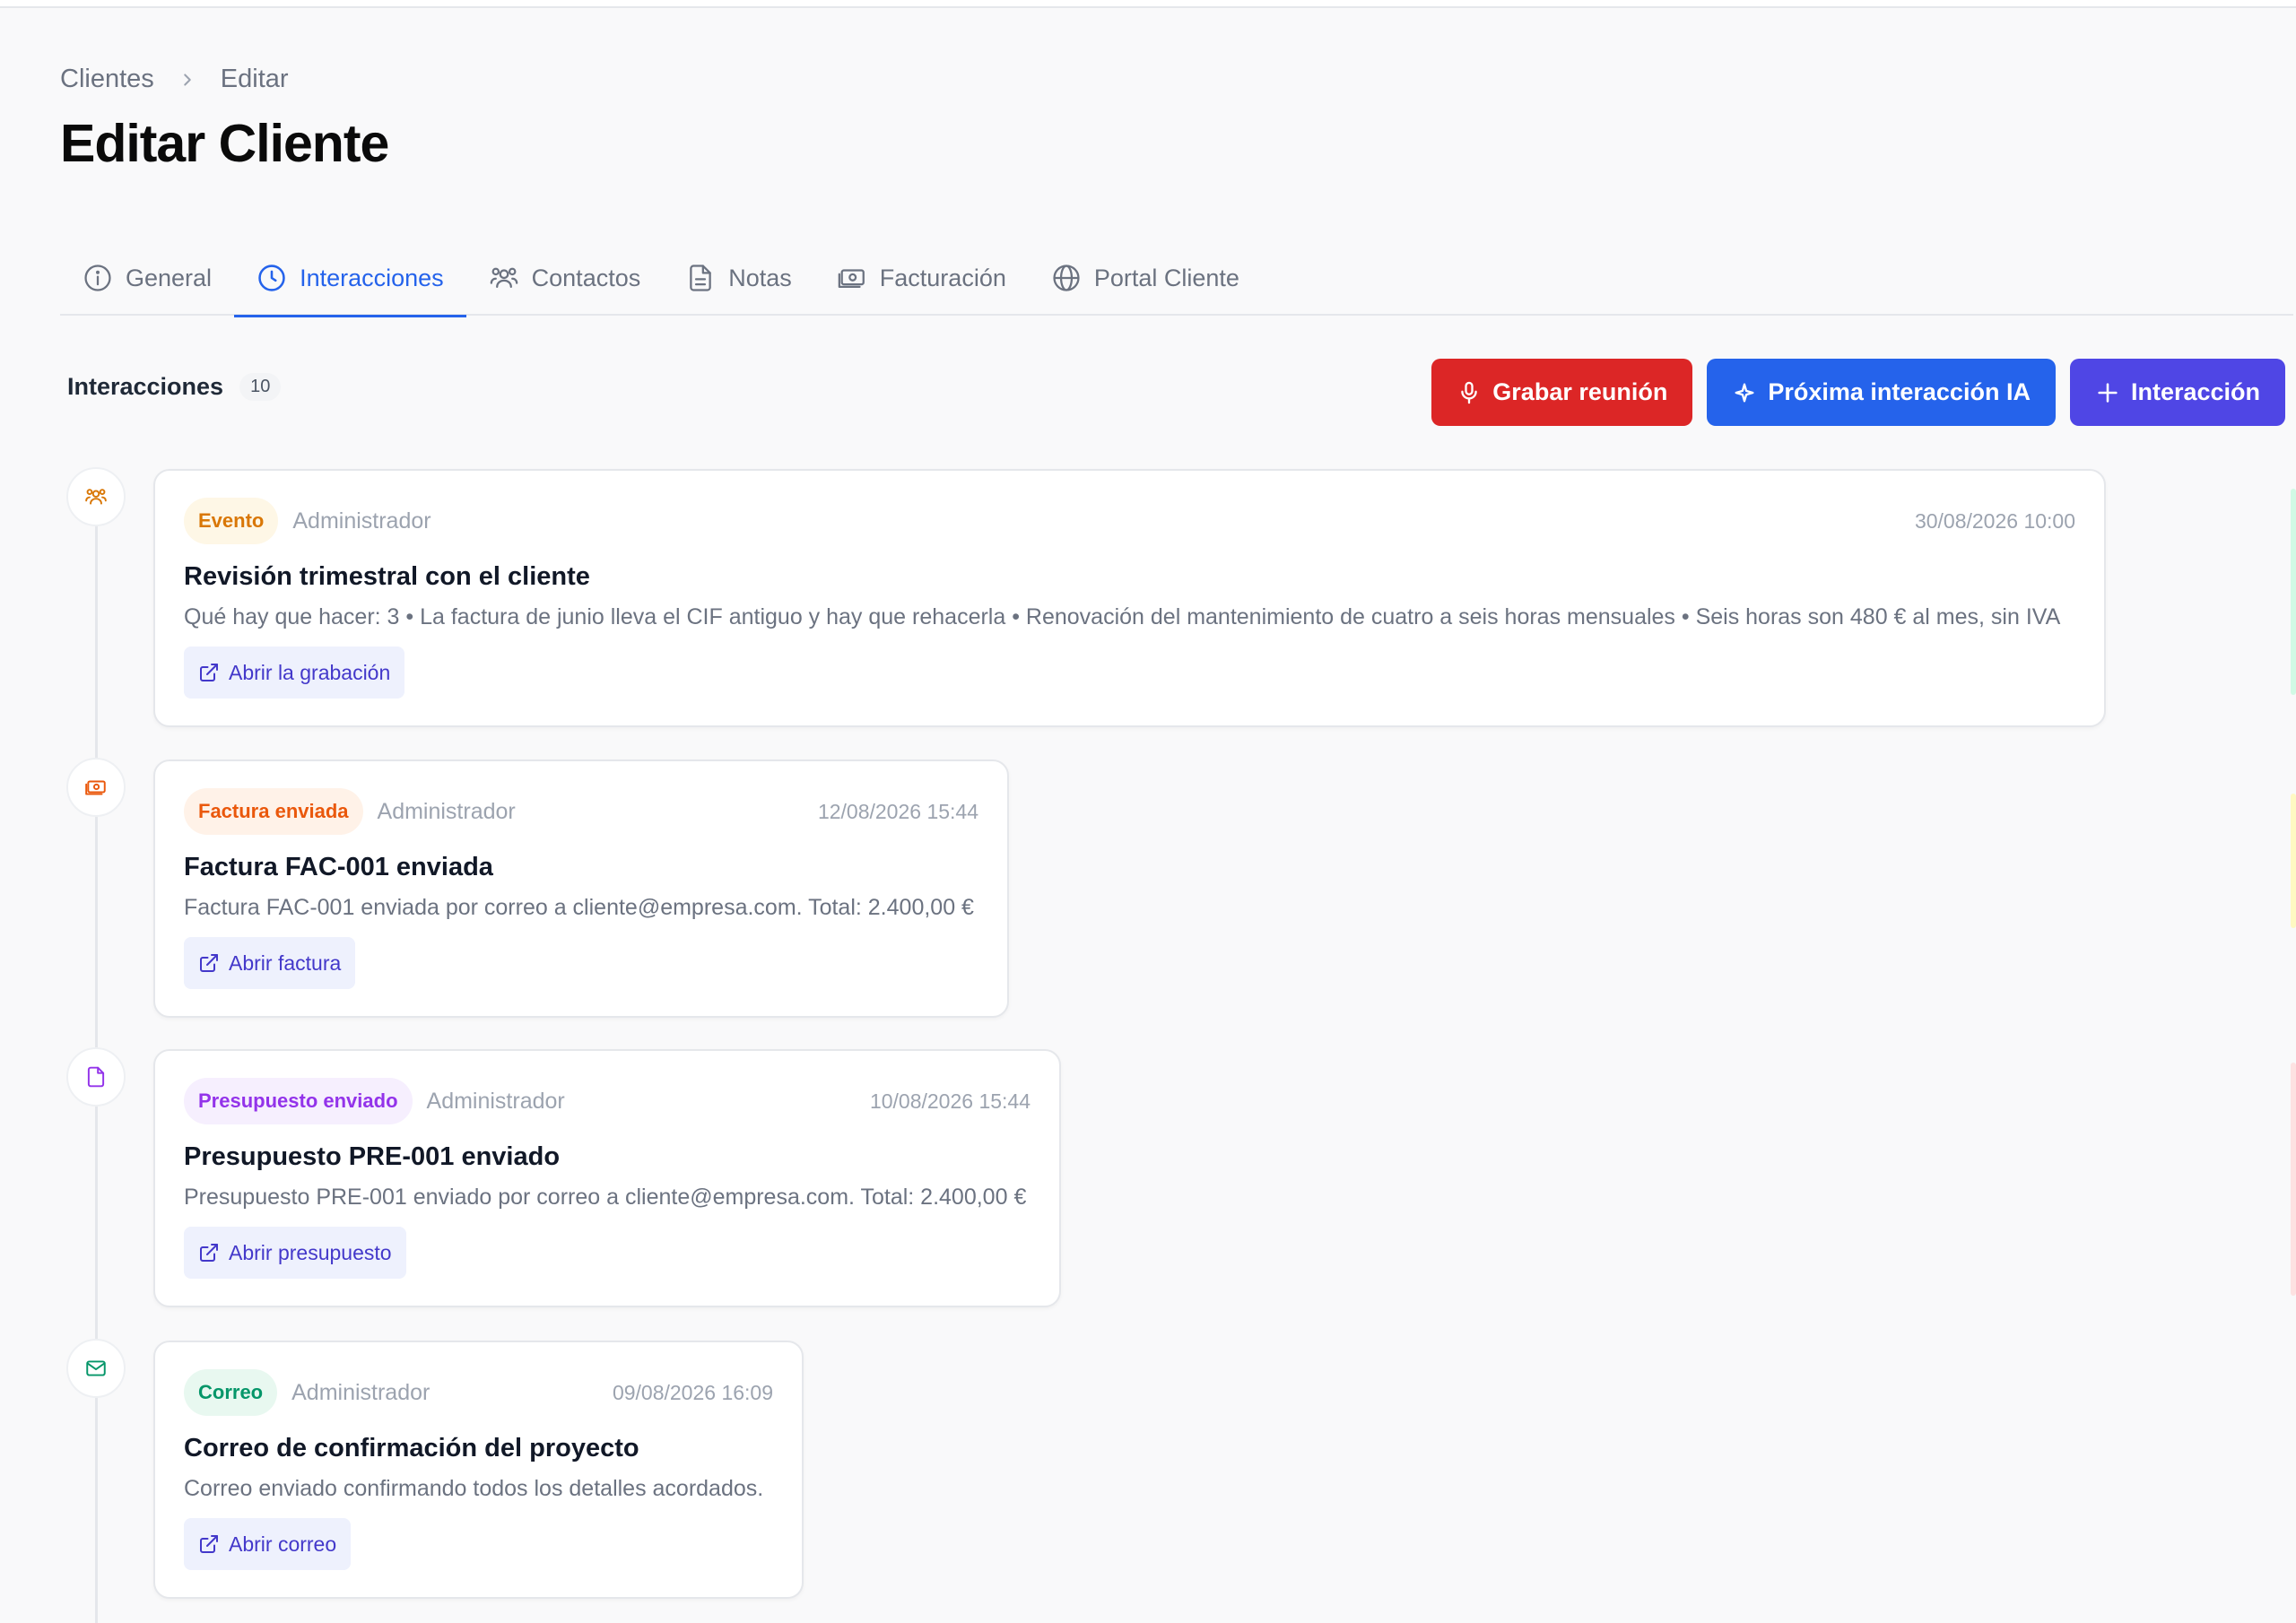 This screenshot has width=2296, height=1623. I want to click on tab-label: Interacciones, so click(372, 277).